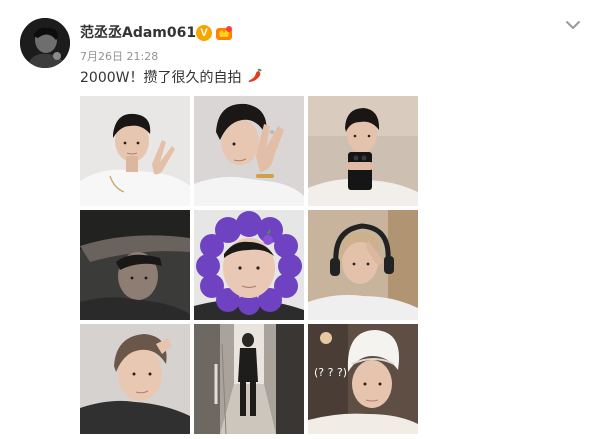  I want to click on author-name: 范丞丞Adam0616, so click(143, 33).